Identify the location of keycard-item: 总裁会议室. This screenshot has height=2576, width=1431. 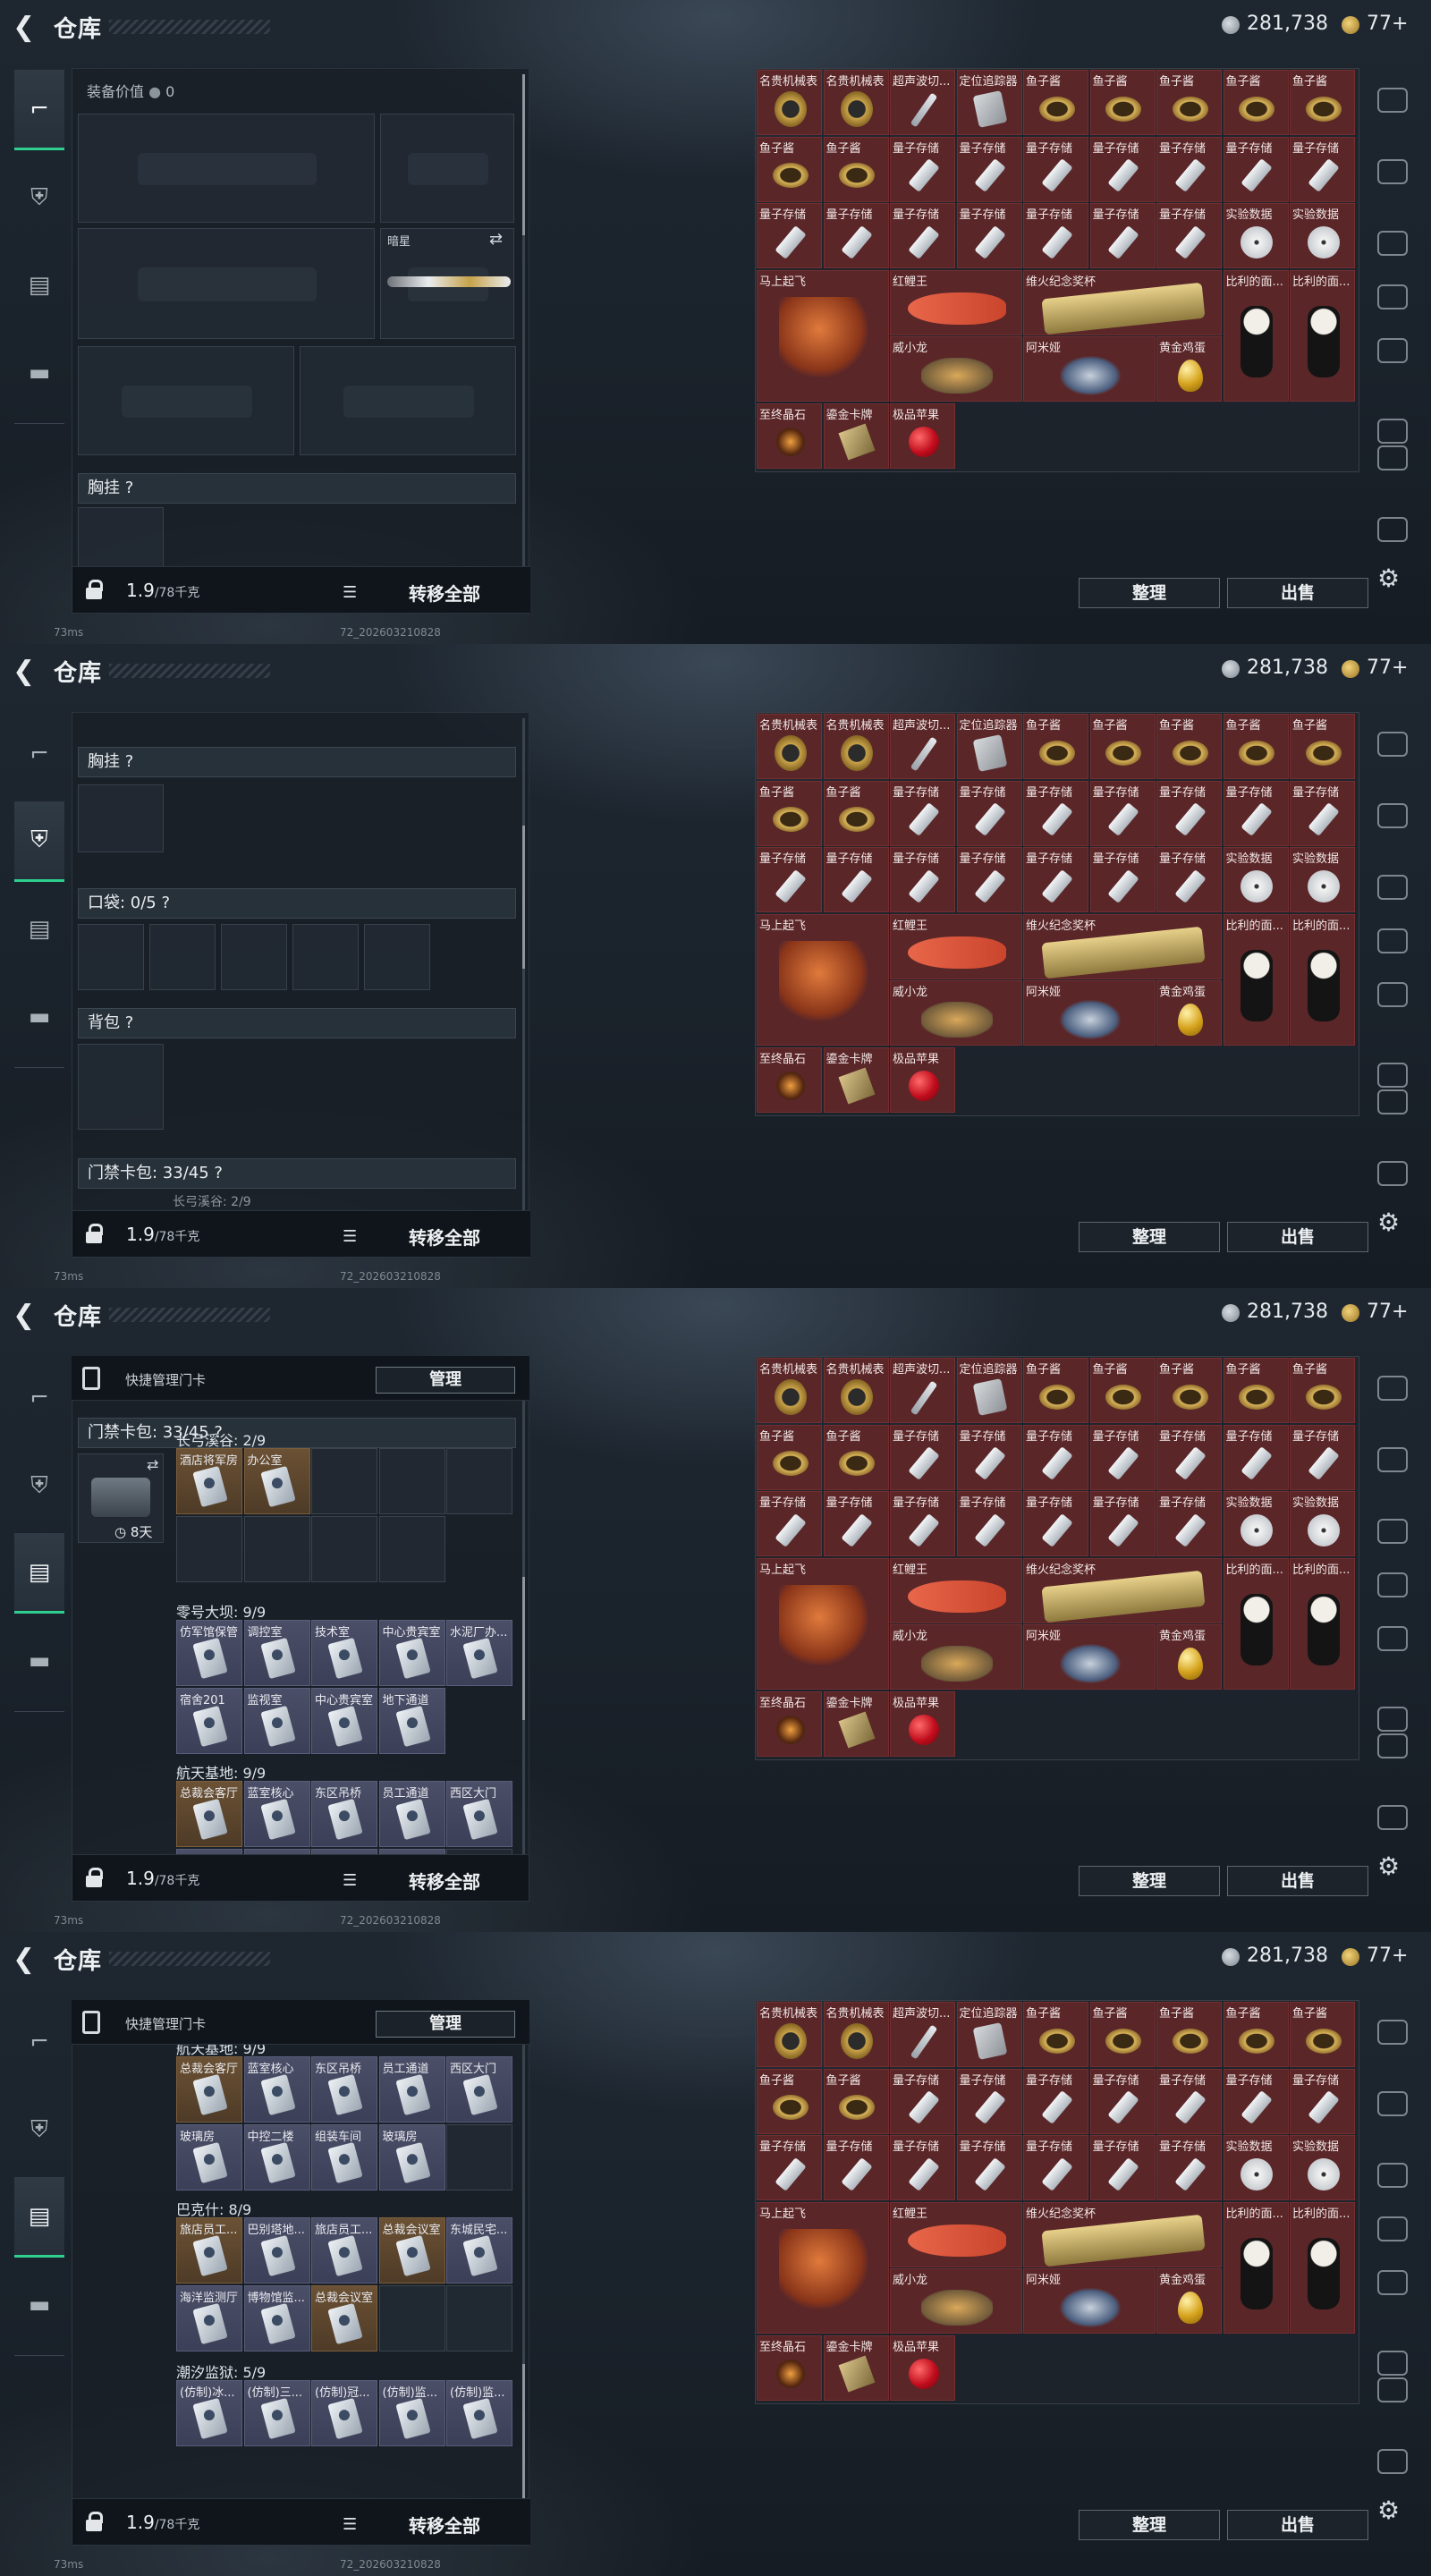
(344, 2318).